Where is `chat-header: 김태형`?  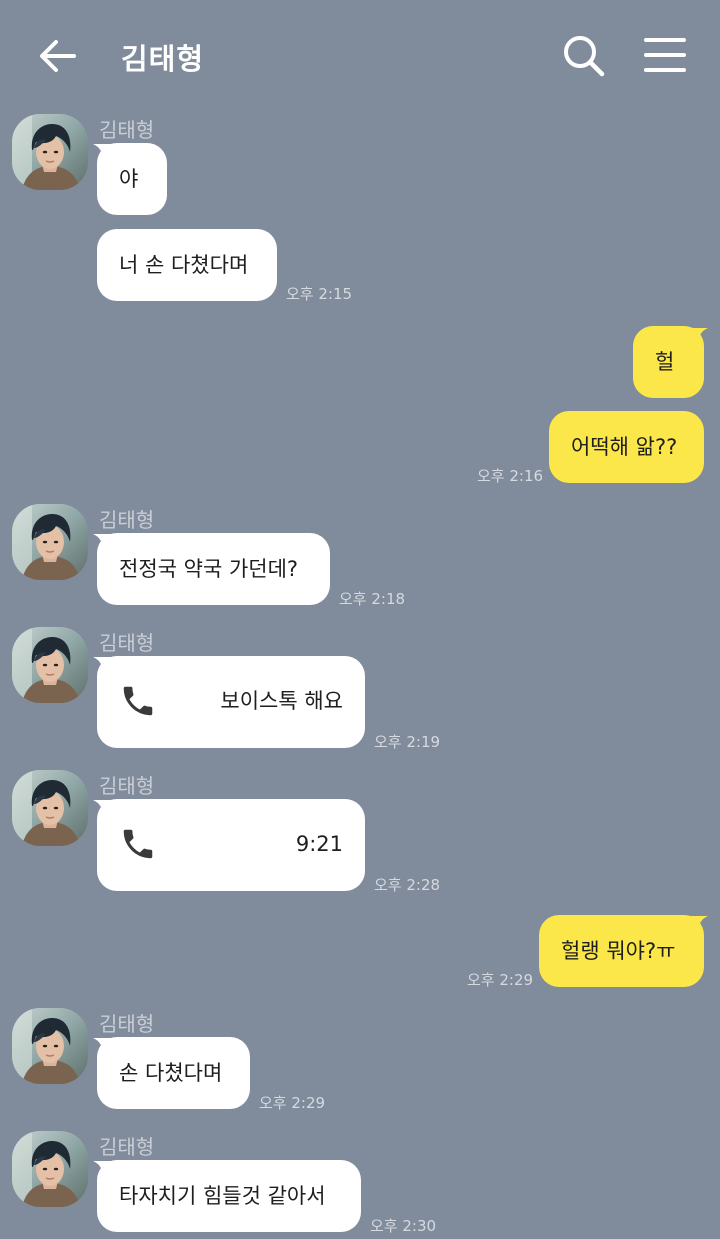
chat-header: 김태형 is located at coordinates (360, 55).